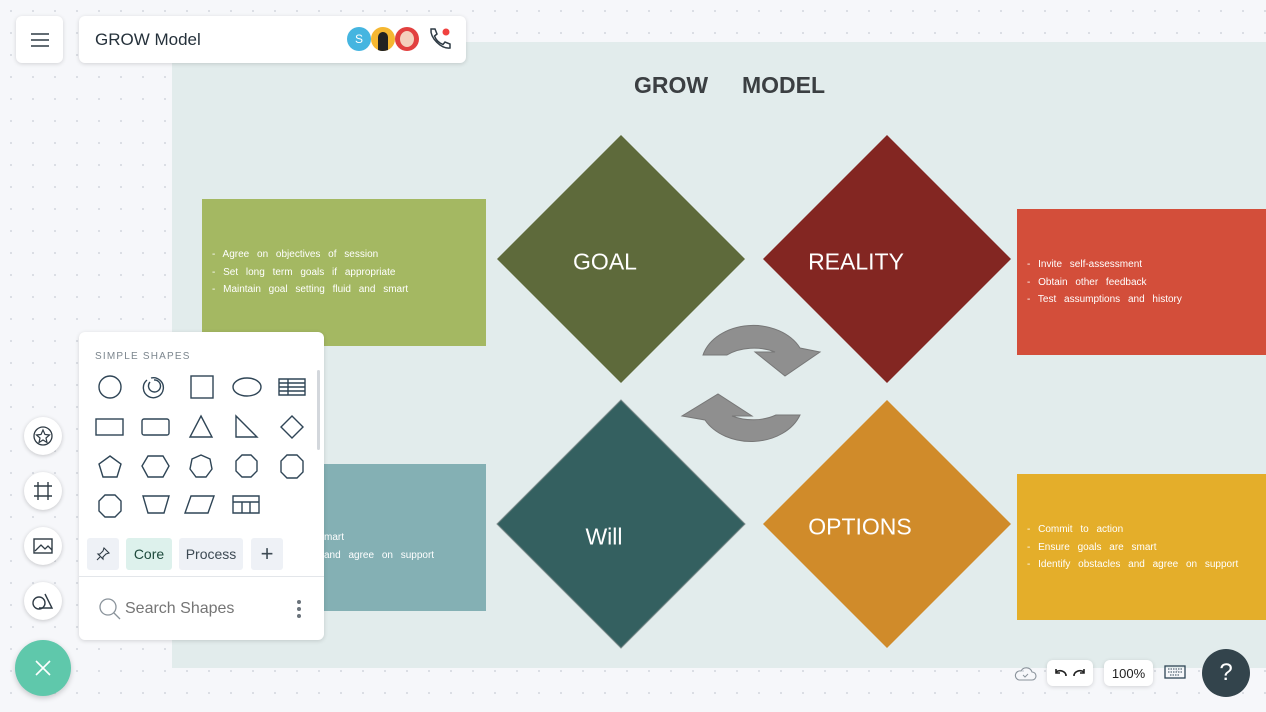 Image resolution: width=1266 pixels, height=712 pixels. What do you see at coordinates (143, 356) in the screenshot?
I see `section-heading: SIMPLE SHAPES` at bounding box center [143, 356].